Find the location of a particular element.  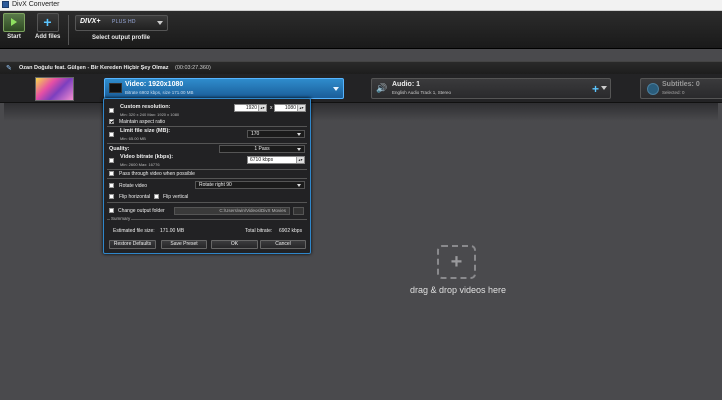

toolbar-divider is located at coordinates (68, 30).